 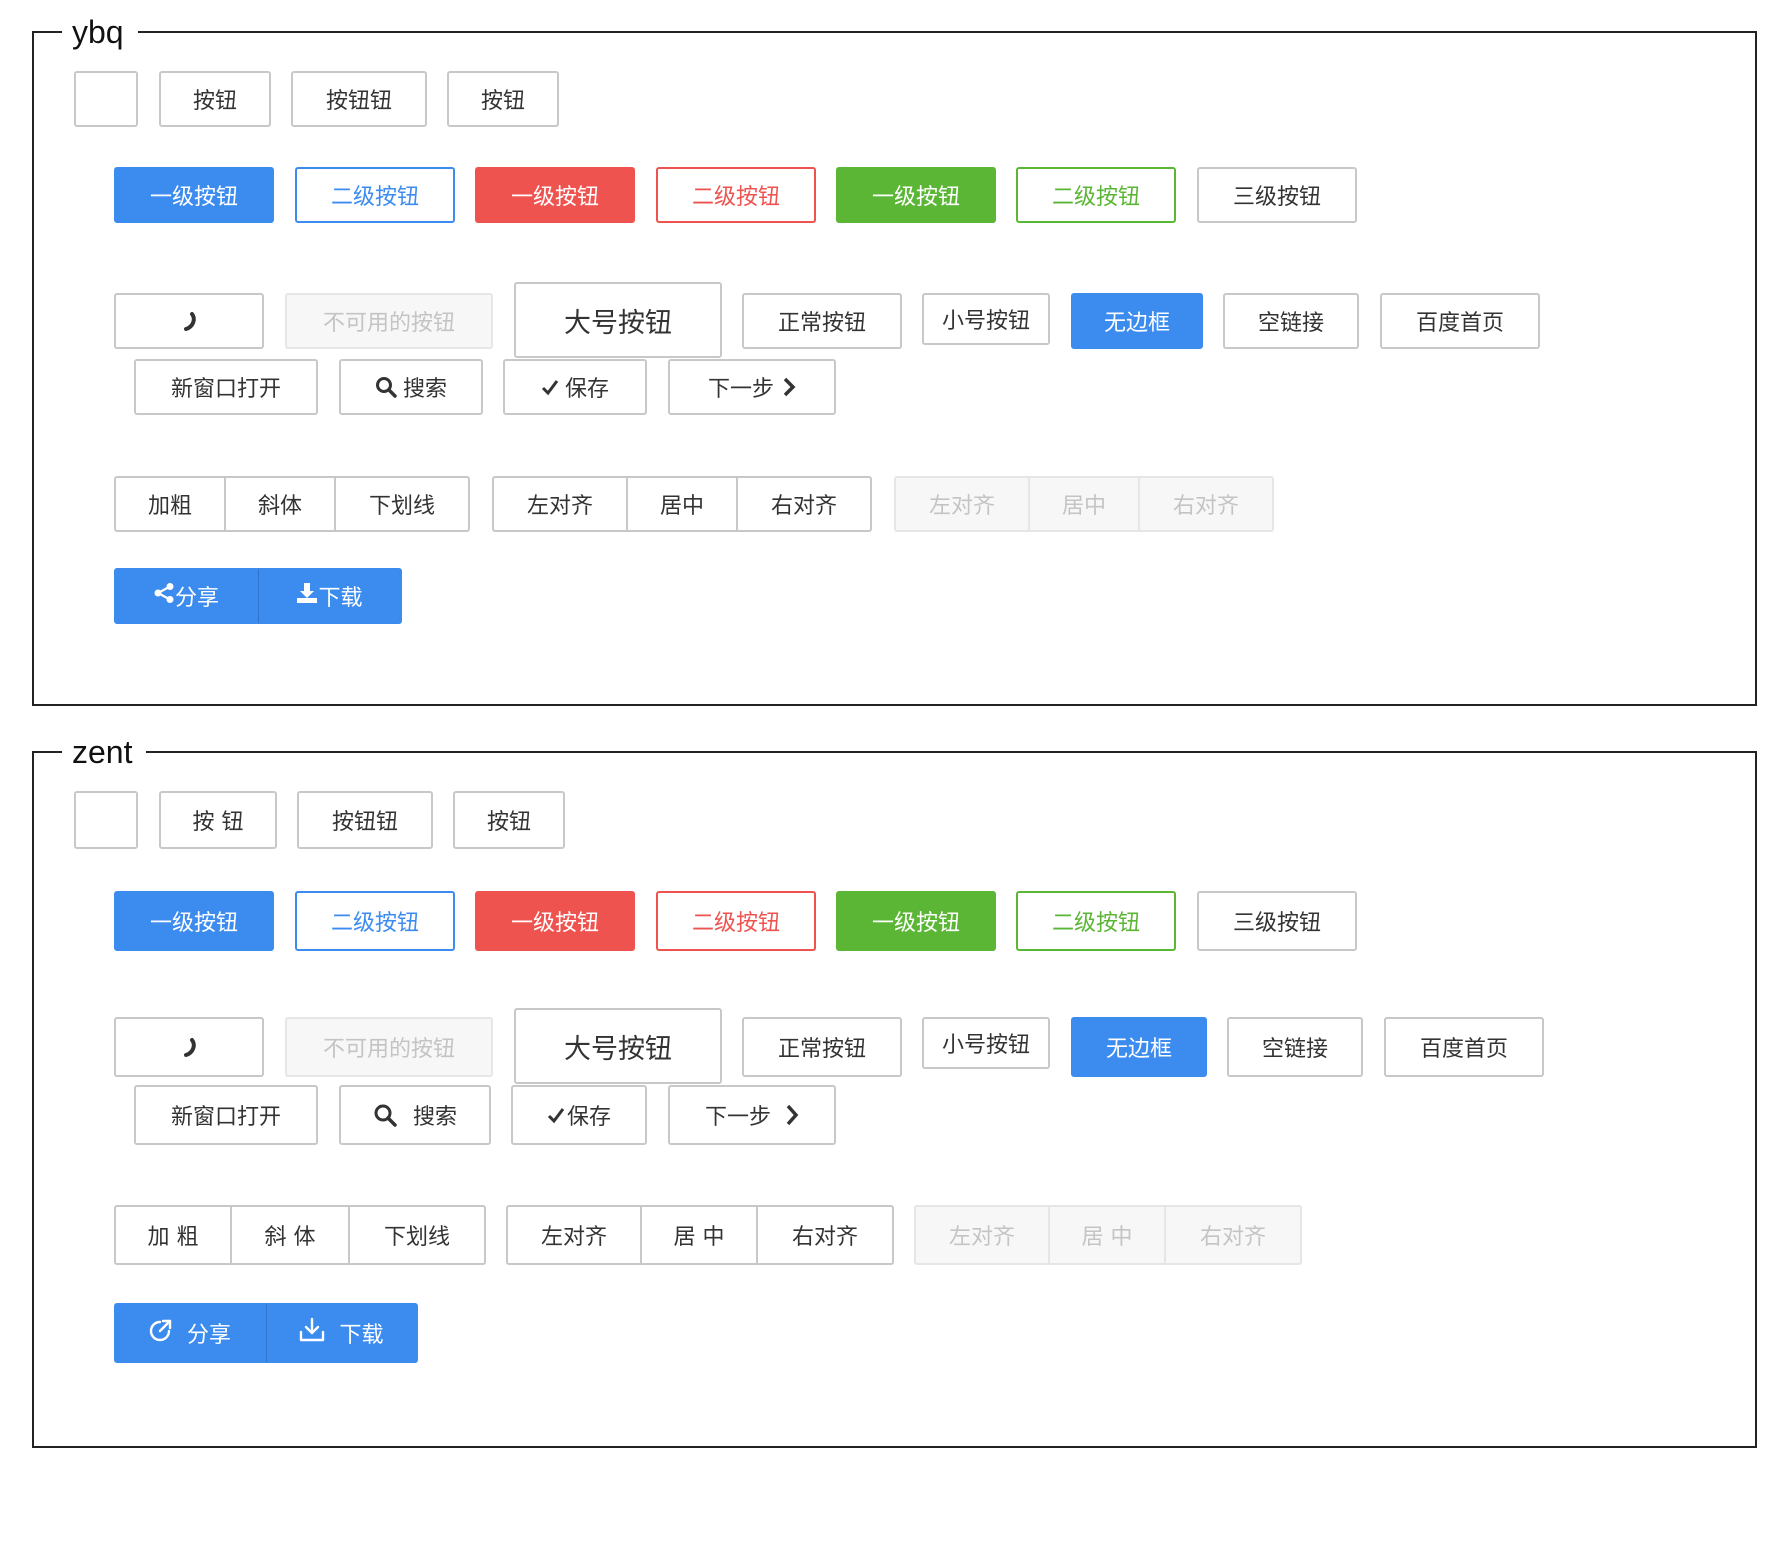 What do you see at coordinates (291, 1235) in the screenshot?
I see `italic-button: 斜 体` at bounding box center [291, 1235].